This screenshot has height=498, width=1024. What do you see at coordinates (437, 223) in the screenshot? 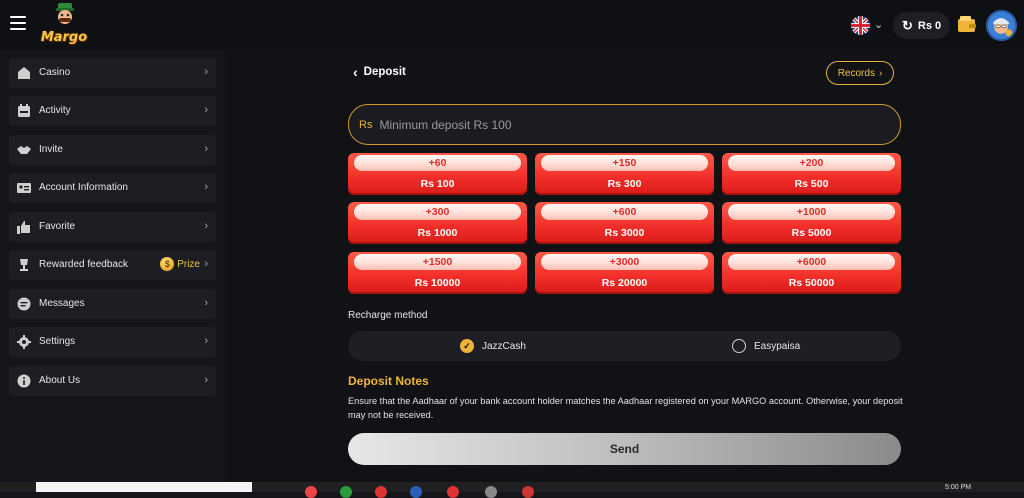
I see `amount-option-1000: +300 Rs 1000` at bounding box center [437, 223].